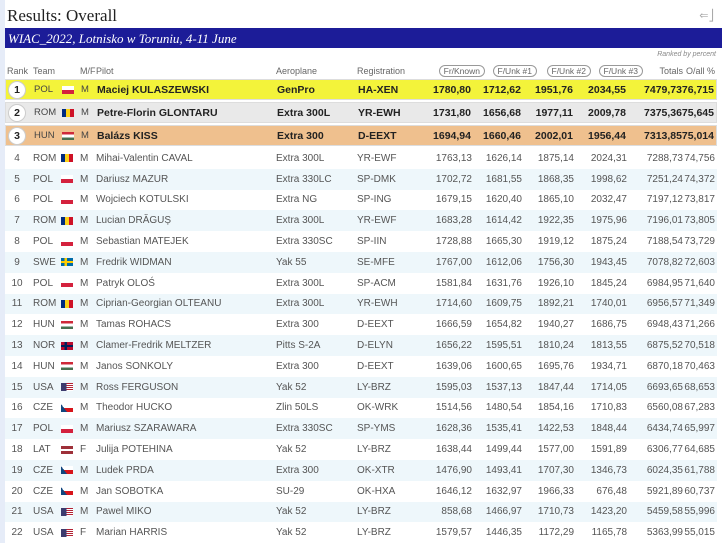  Describe the element at coordinates (453, 429) in the screenshot. I see `cell-n1: 1628,36` at that location.